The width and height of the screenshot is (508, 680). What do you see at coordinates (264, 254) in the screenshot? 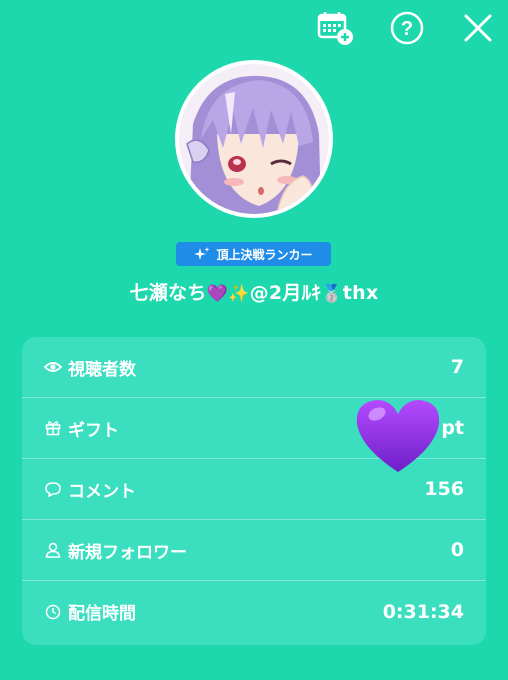
I see `badge-label: 頂上決戦ランカー` at bounding box center [264, 254].